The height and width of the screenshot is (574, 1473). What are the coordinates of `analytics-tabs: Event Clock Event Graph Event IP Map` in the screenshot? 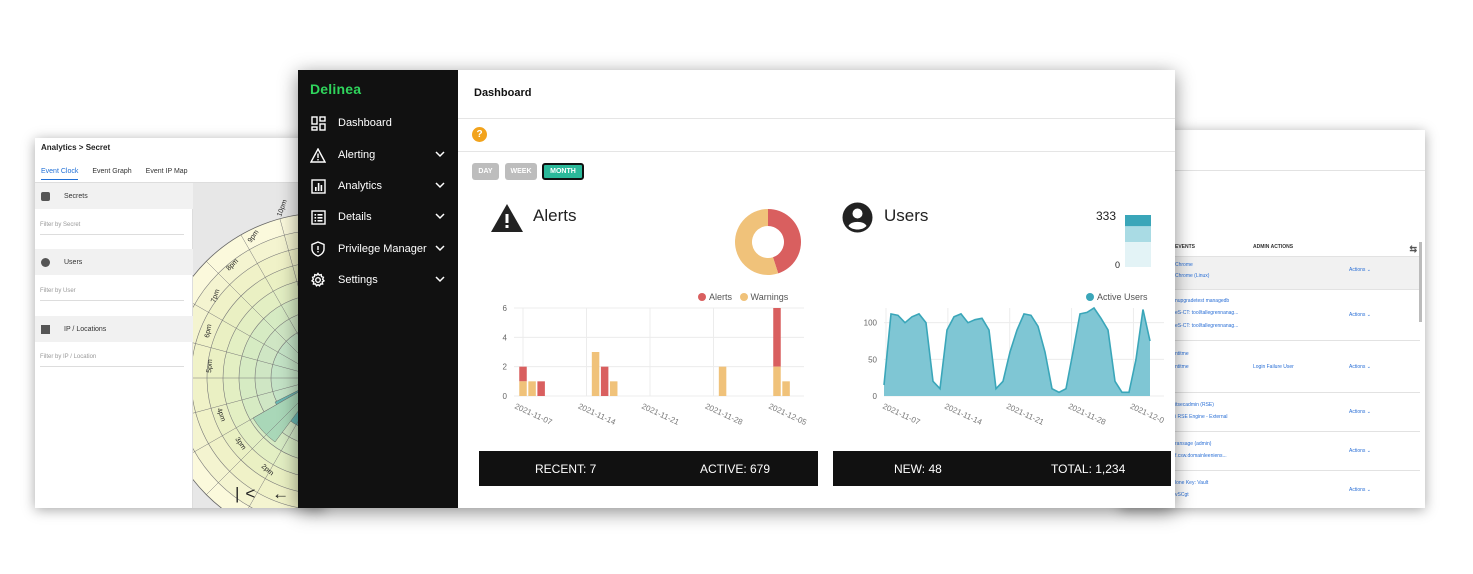 It's located at (114, 174).